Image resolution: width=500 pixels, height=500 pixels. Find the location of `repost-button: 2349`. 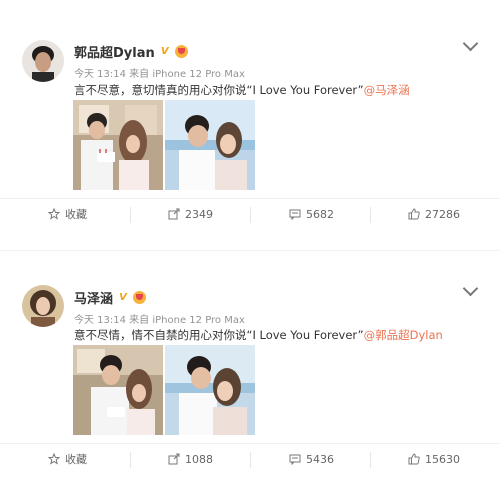

repost-button: 2349 is located at coordinates (190, 214).